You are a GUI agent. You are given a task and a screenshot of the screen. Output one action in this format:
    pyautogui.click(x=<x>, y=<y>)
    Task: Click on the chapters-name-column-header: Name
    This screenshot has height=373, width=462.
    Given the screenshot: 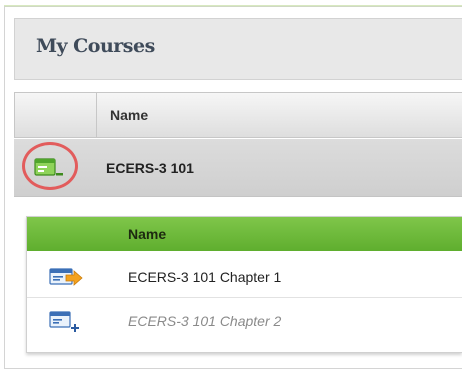 What is the action you would take?
    pyautogui.click(x=147, y=234)
    